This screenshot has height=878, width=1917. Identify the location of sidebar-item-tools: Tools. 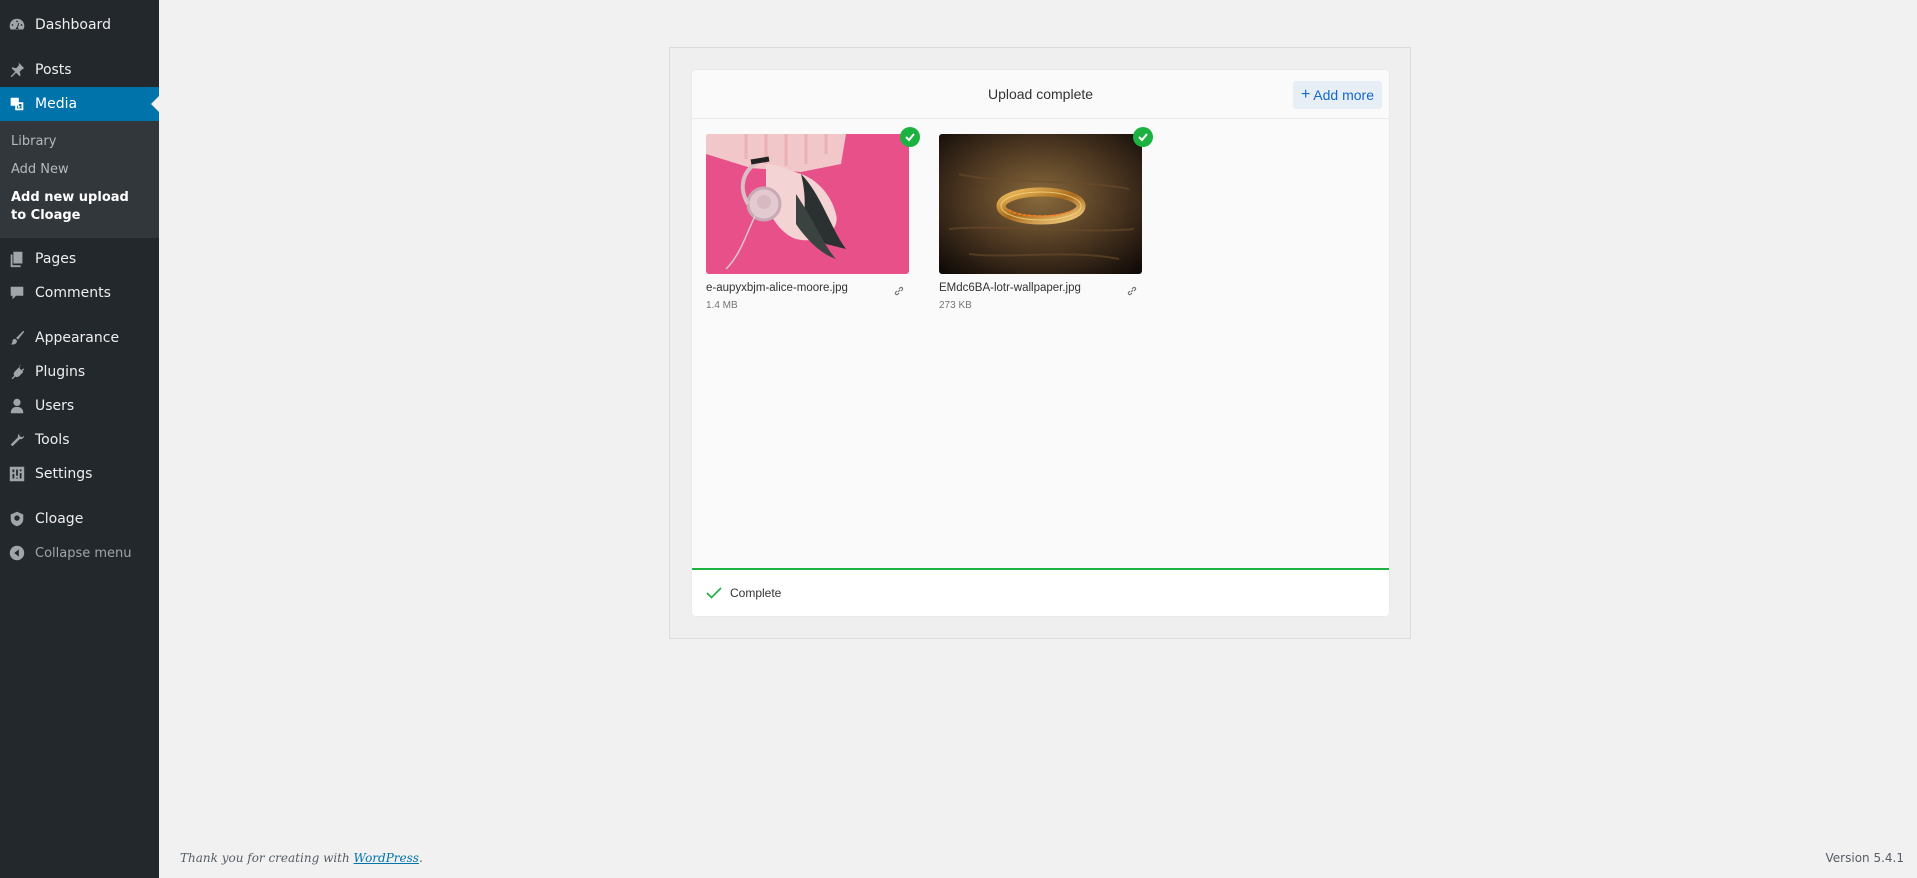
(79, 440).